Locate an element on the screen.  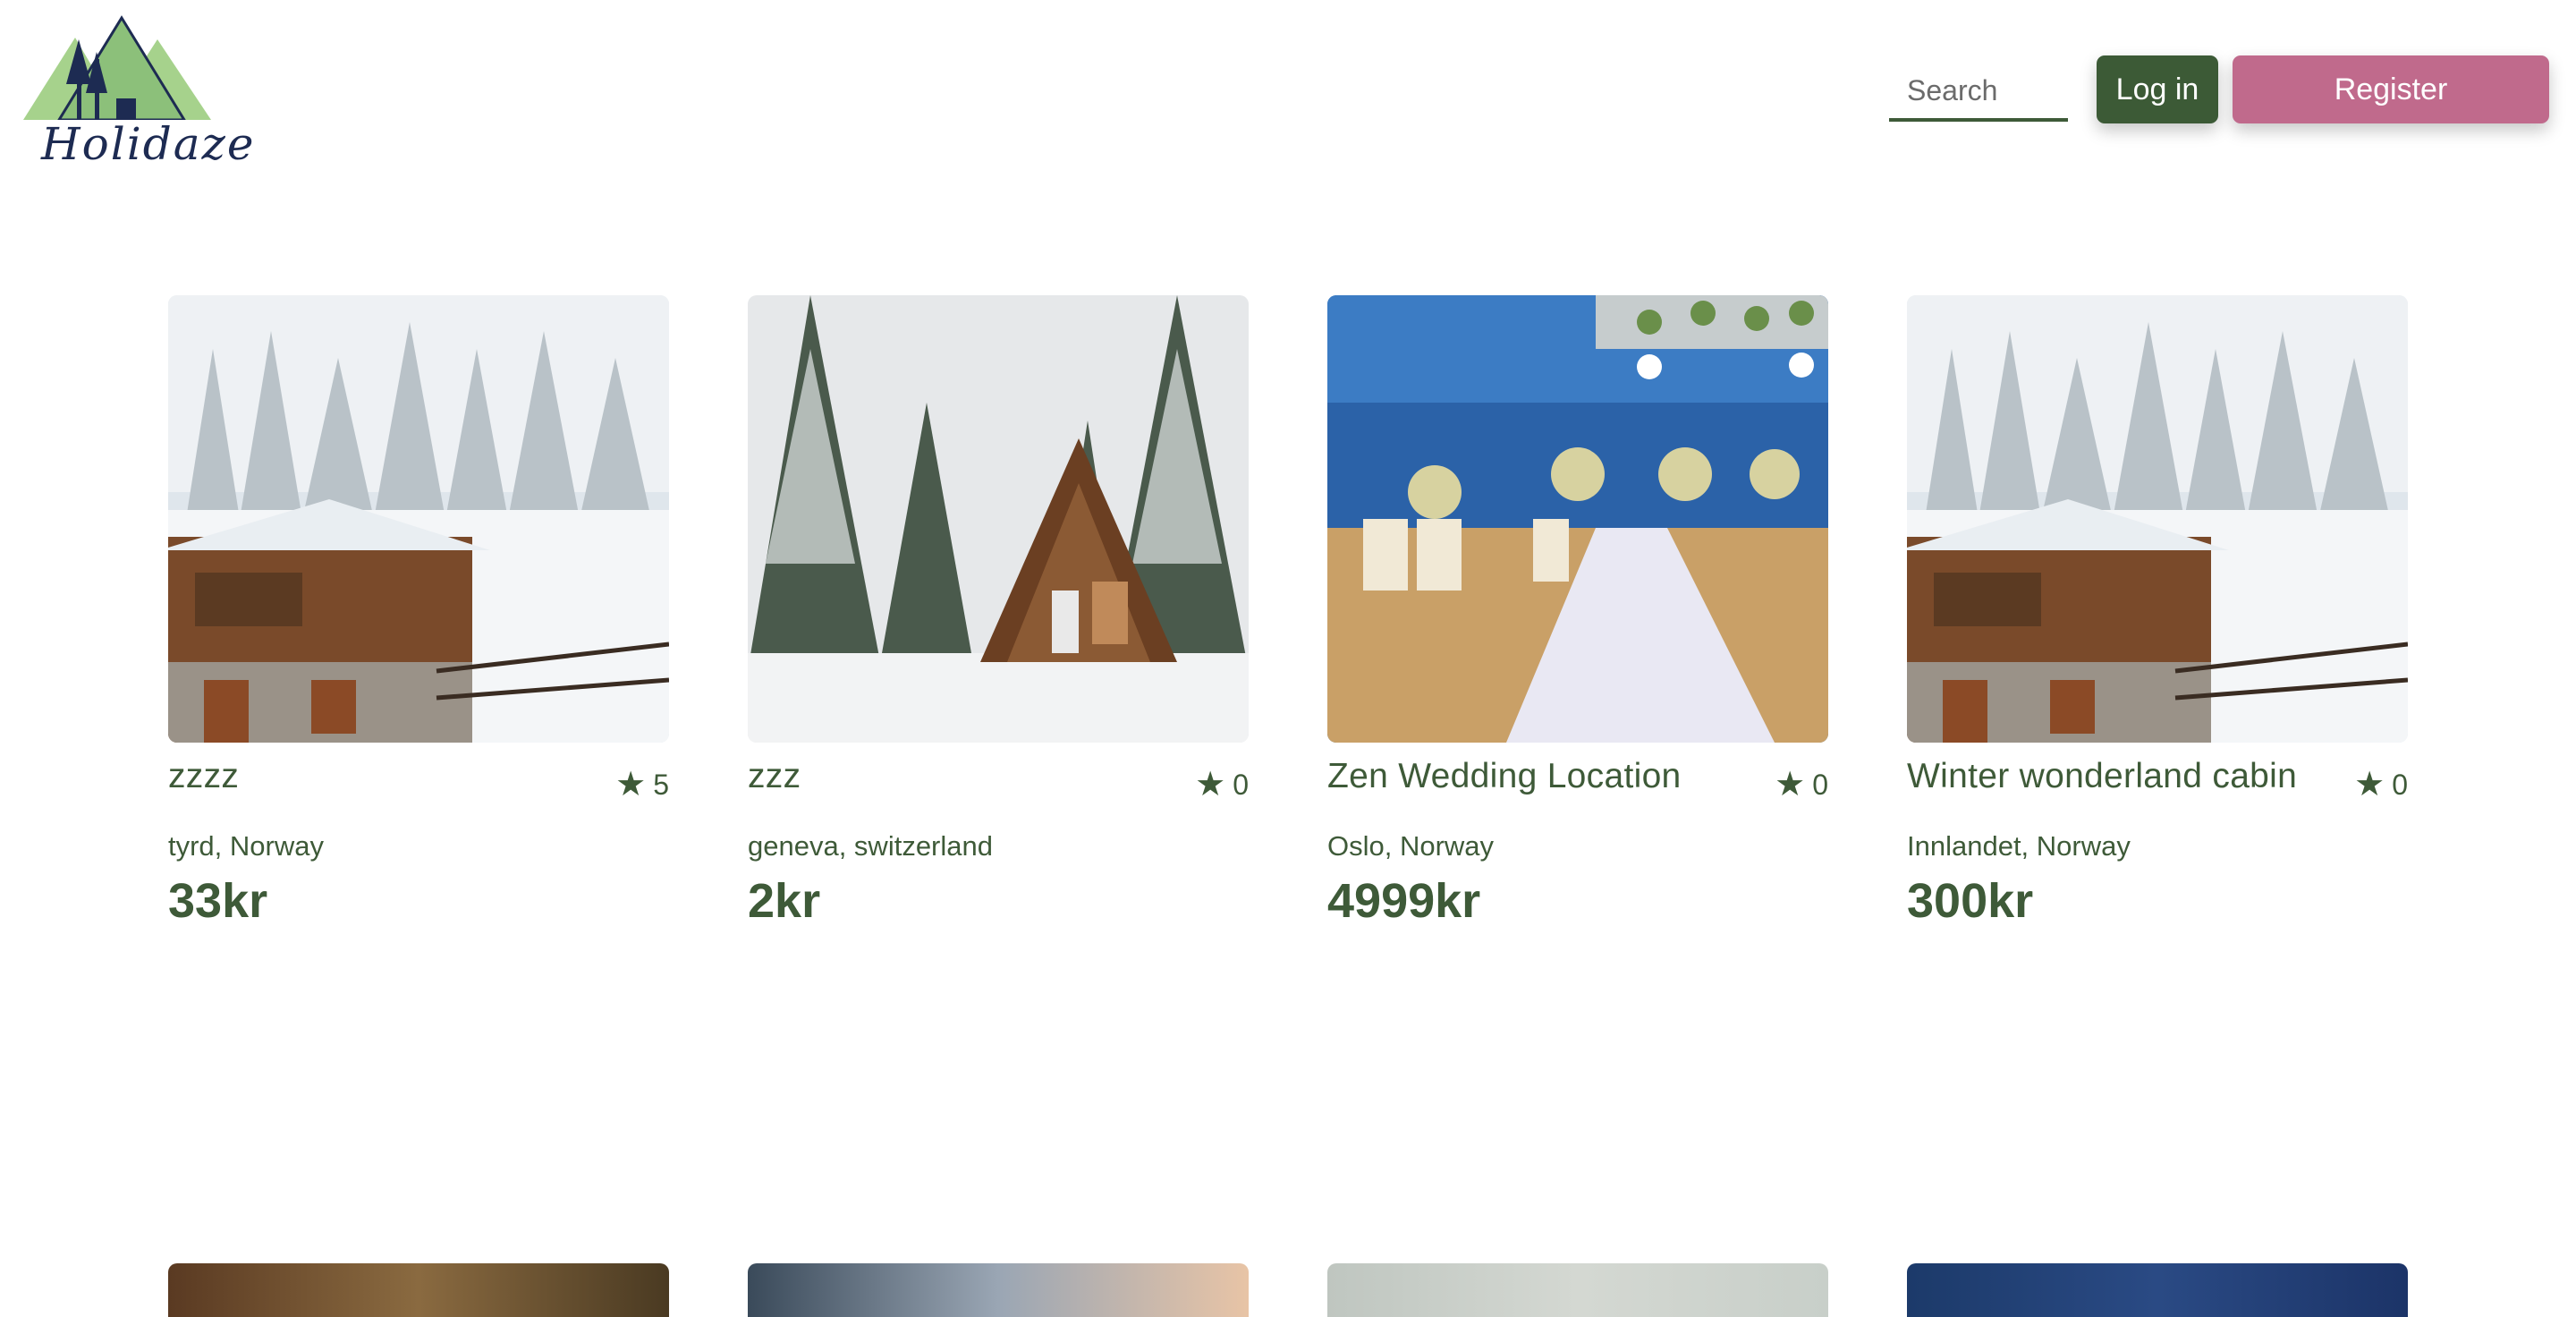
listing-location: geneva, switzerland is located at coordinates (870, 846).